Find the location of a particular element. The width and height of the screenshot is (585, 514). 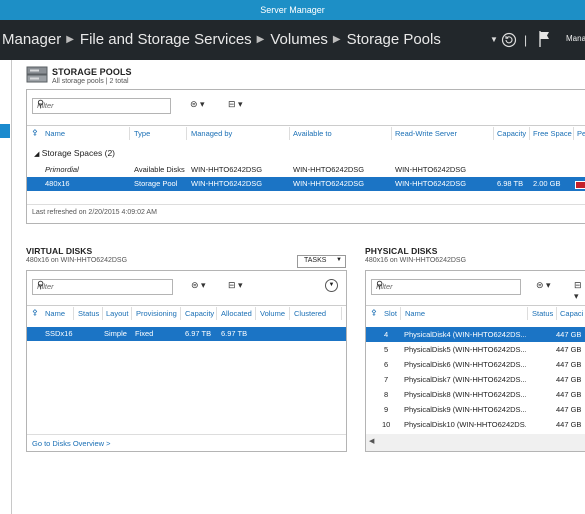

row-slot: 9 is located at coordinates (386, 409).